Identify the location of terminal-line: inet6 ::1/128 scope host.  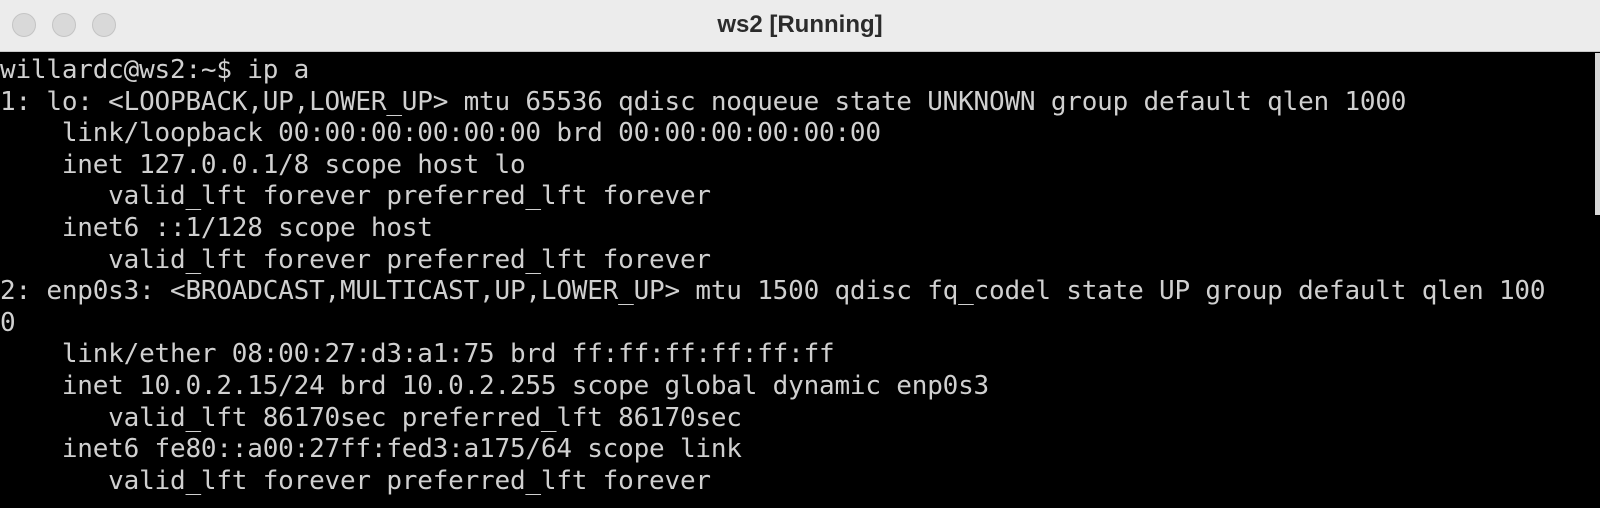
(216, 227).